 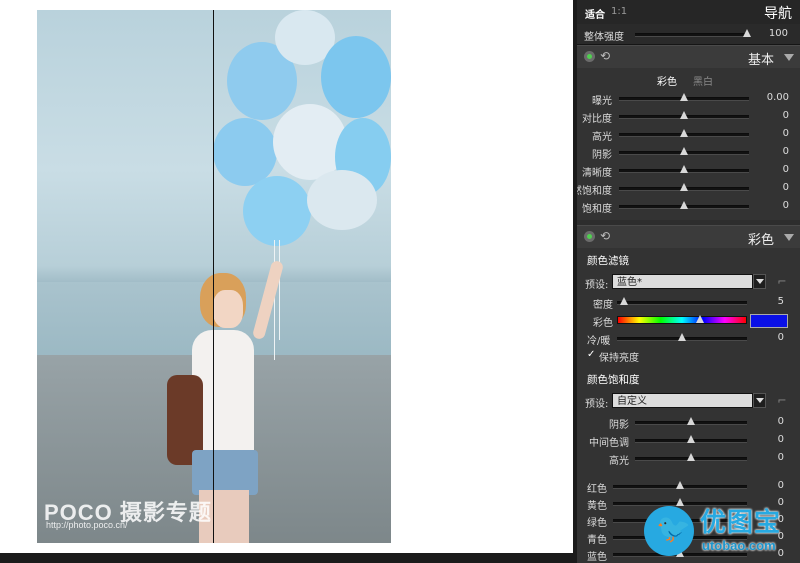 I want to click on girl-face, so click(x=228, y=309).